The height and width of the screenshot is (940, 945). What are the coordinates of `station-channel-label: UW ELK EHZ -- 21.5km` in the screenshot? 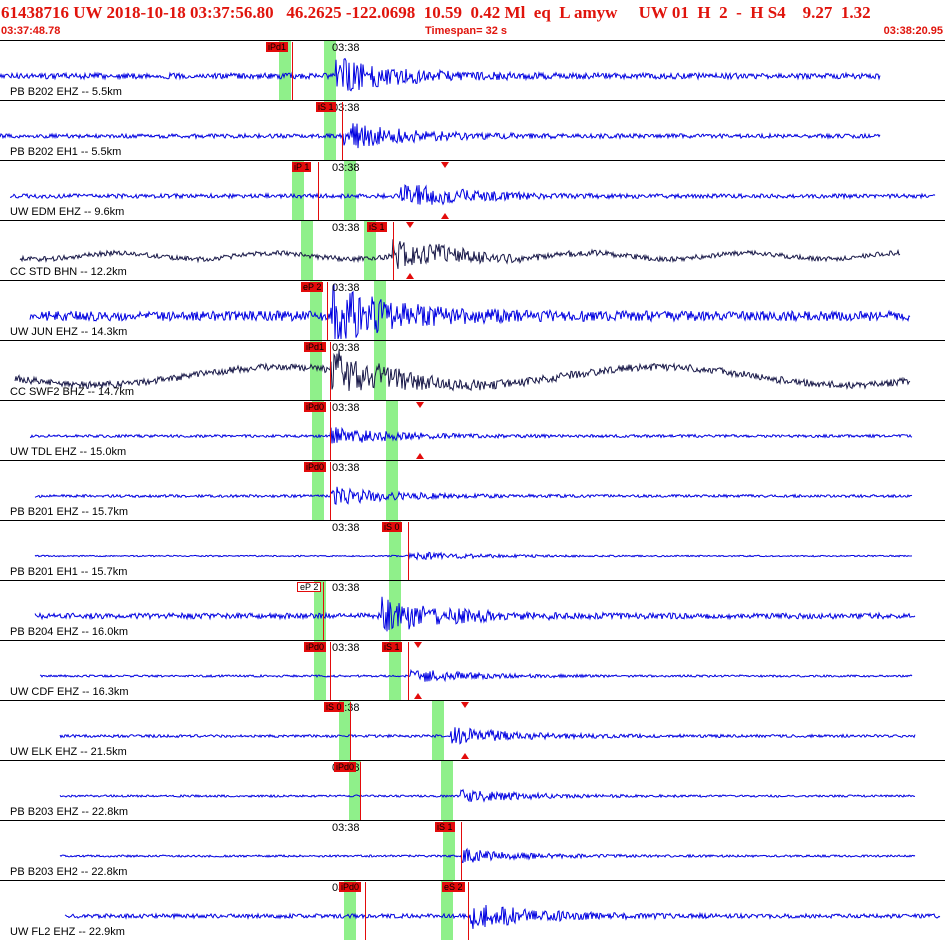 It's located at (68, 752).